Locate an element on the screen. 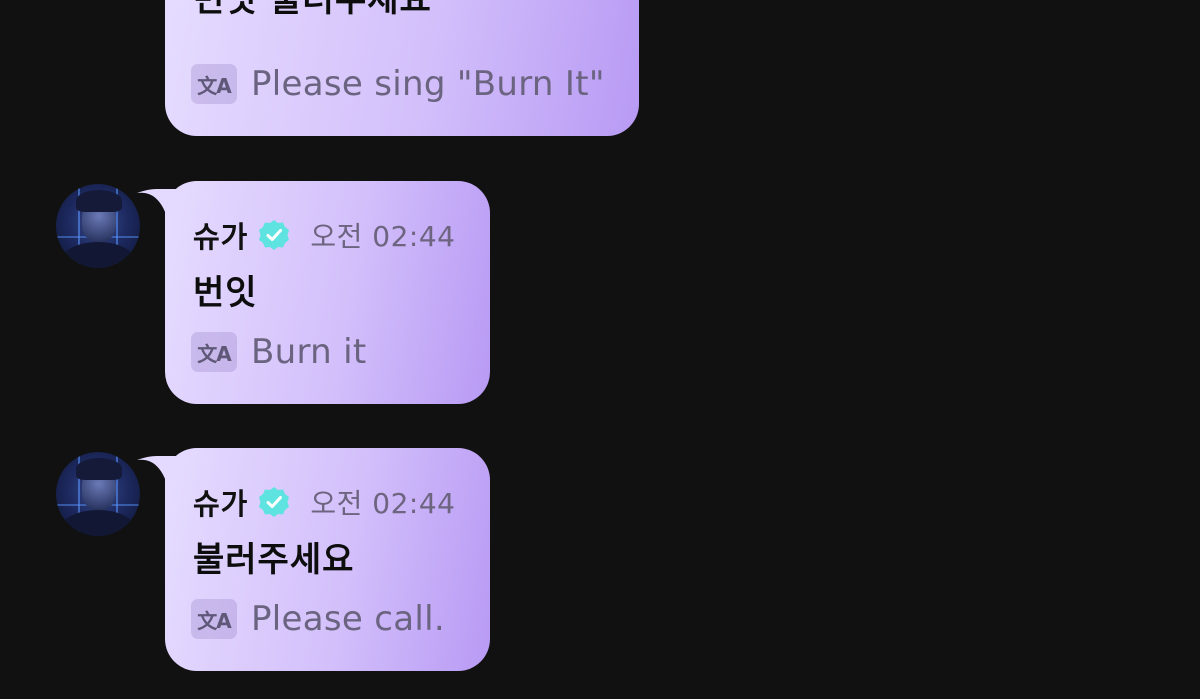  translation-row: 文A Please call. is located at coordinates (318, 619).